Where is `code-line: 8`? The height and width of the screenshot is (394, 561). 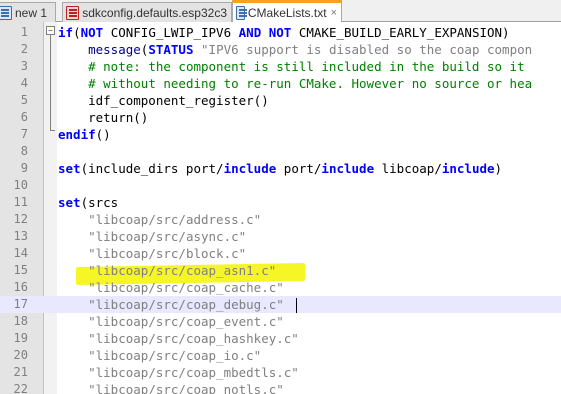 code-line: 8 is located at coordinates (280, 151).